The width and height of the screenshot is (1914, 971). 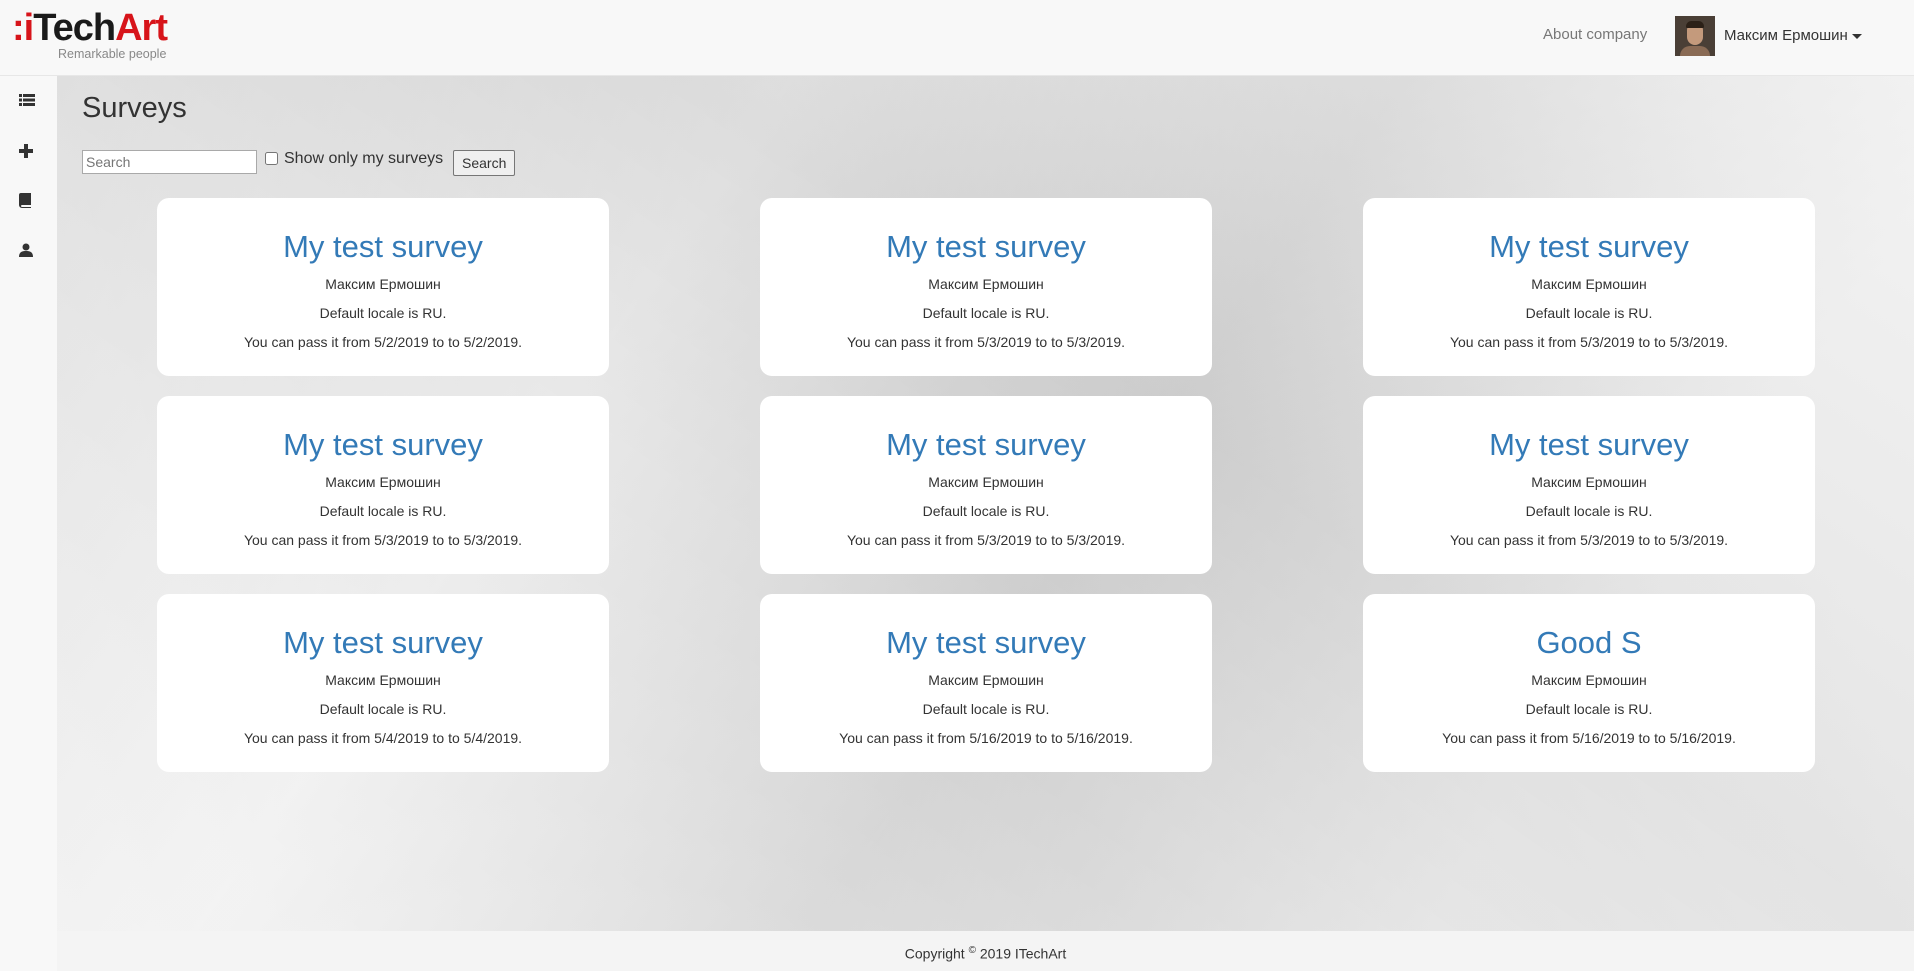 I want to click on footer: Copyright © 2019 ITechArt, so click(x=985, y=951).